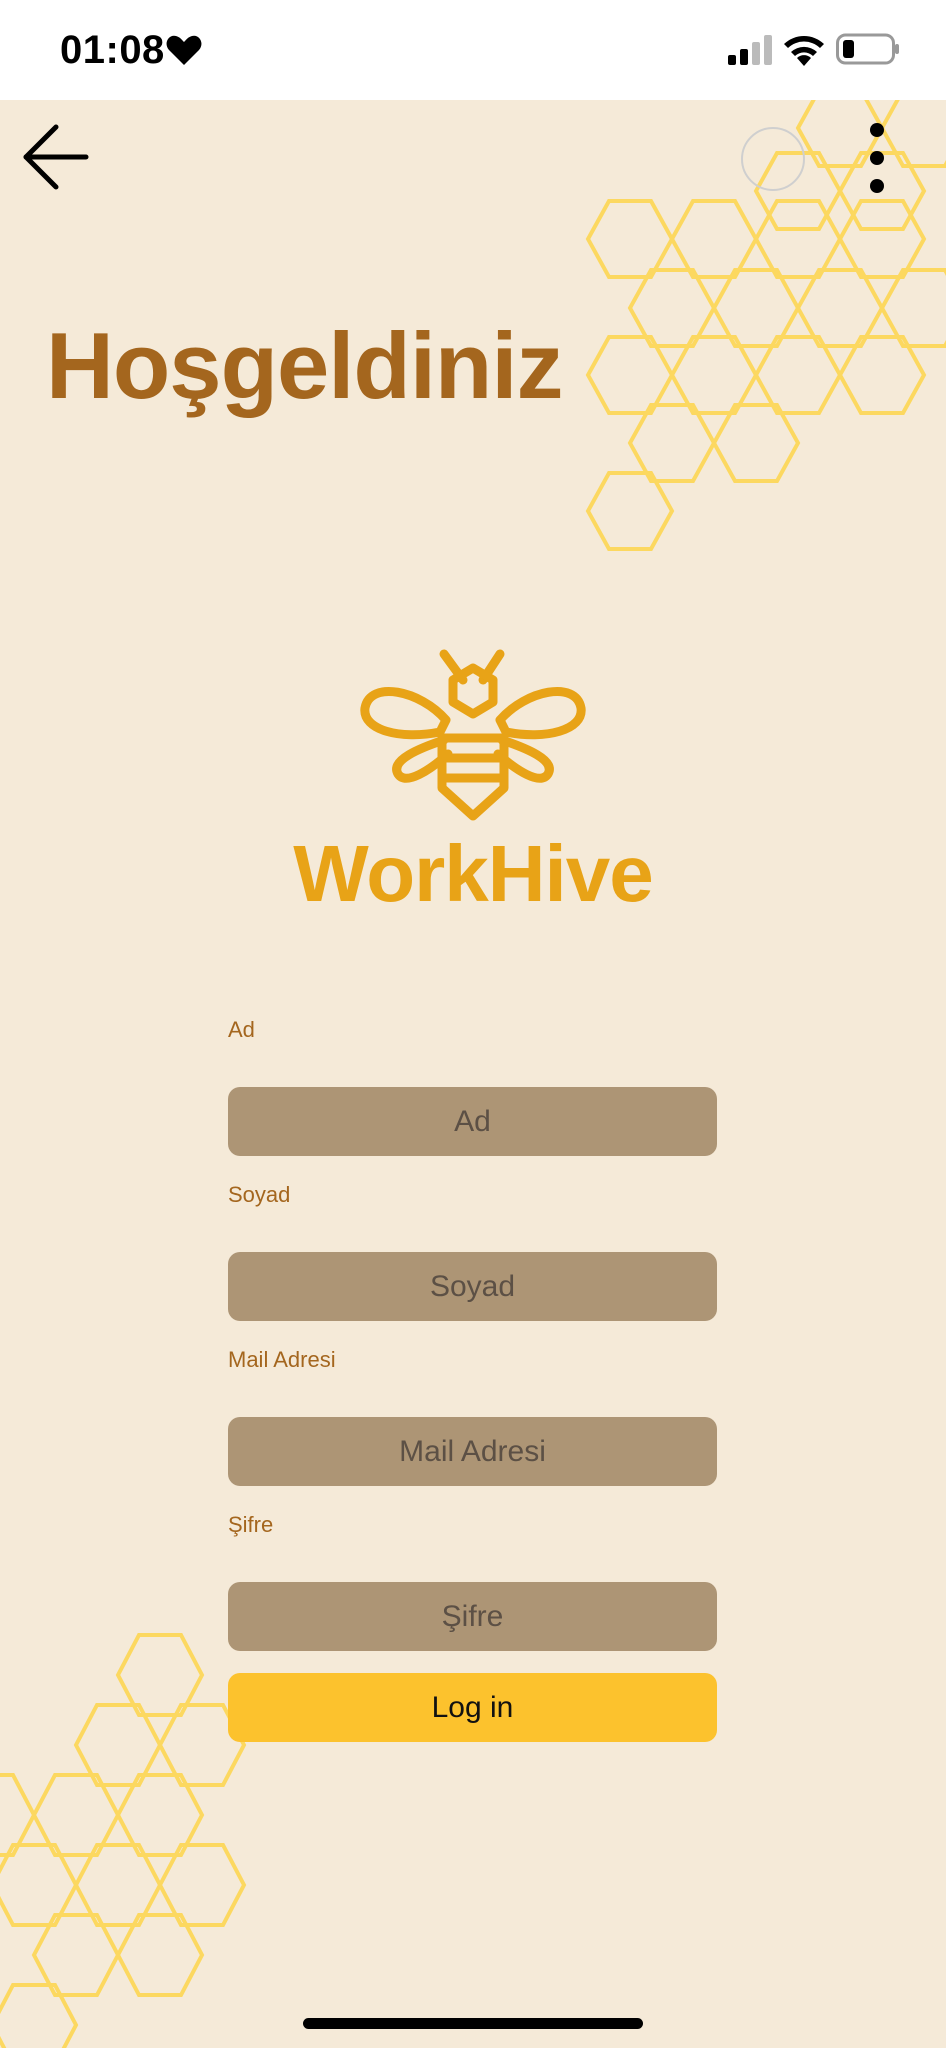 This screenshot has height=2048, width=946. I want to click on brand-name: WorkHive, so click(473, 873).